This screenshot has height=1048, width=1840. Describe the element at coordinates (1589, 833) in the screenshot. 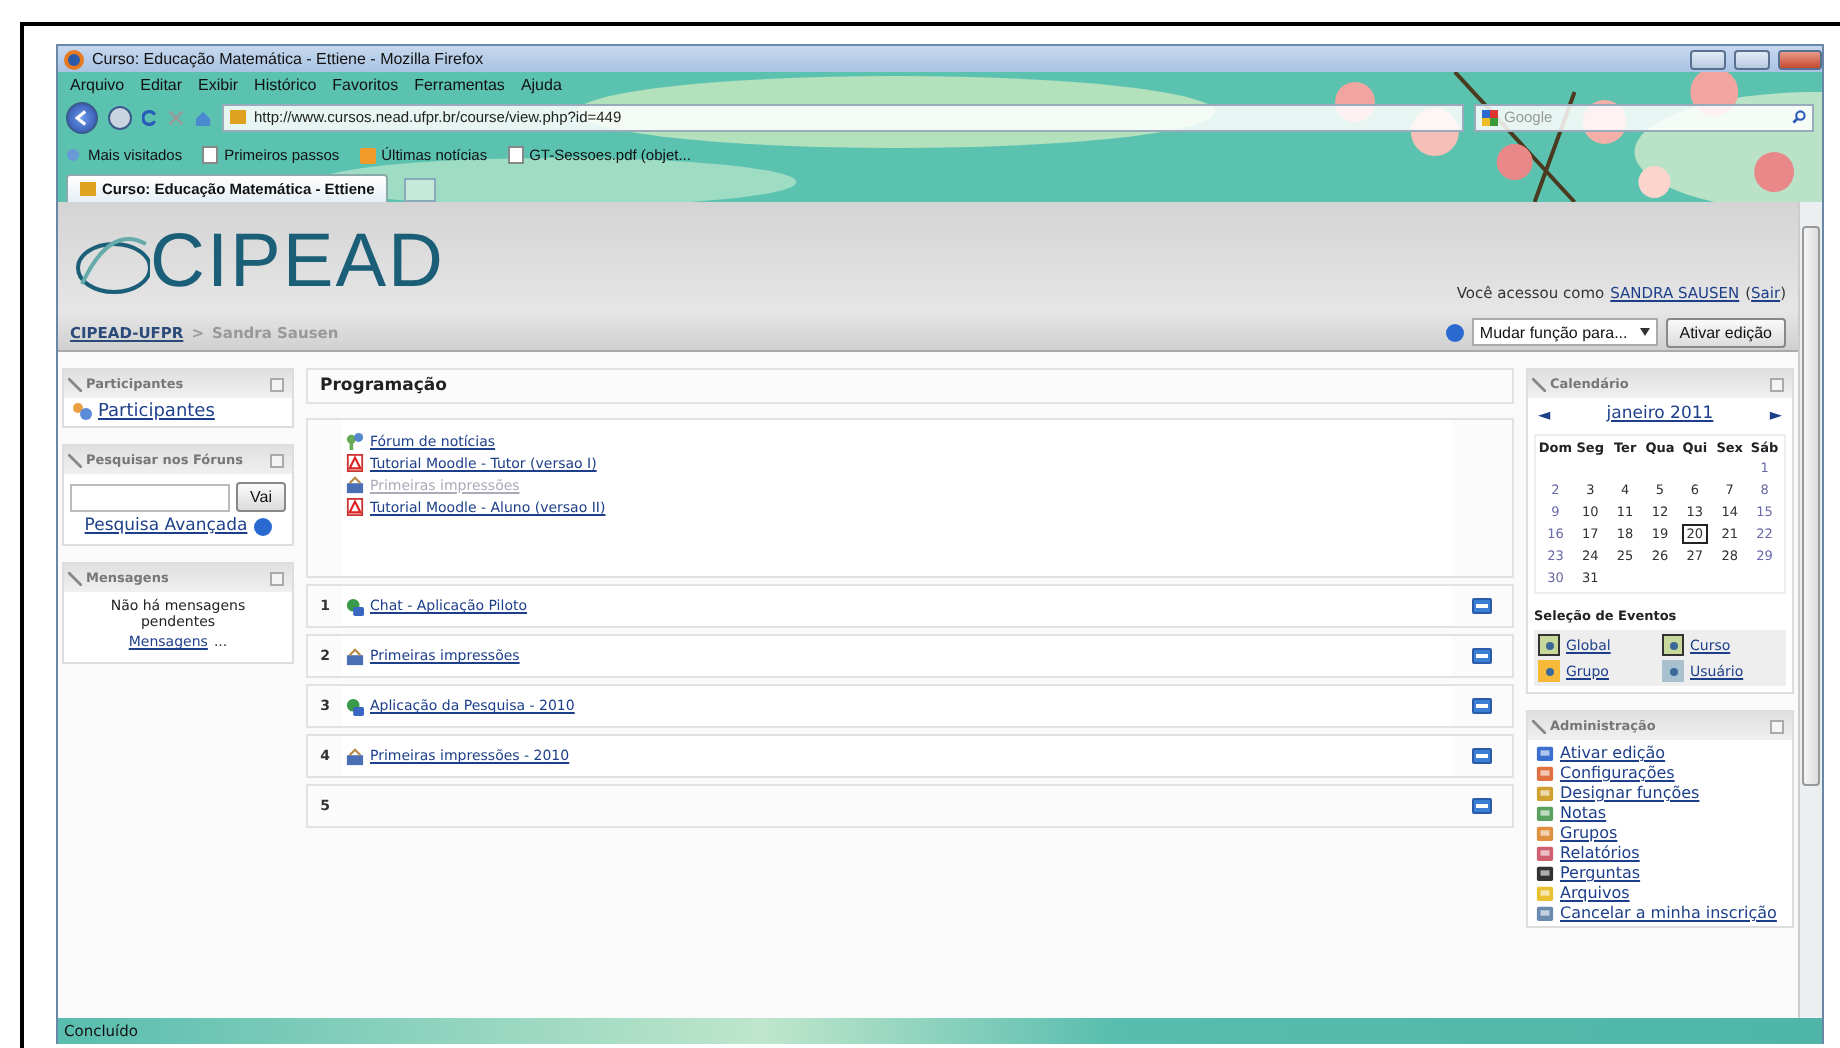

I see `admin-link: Grupos` at that location.